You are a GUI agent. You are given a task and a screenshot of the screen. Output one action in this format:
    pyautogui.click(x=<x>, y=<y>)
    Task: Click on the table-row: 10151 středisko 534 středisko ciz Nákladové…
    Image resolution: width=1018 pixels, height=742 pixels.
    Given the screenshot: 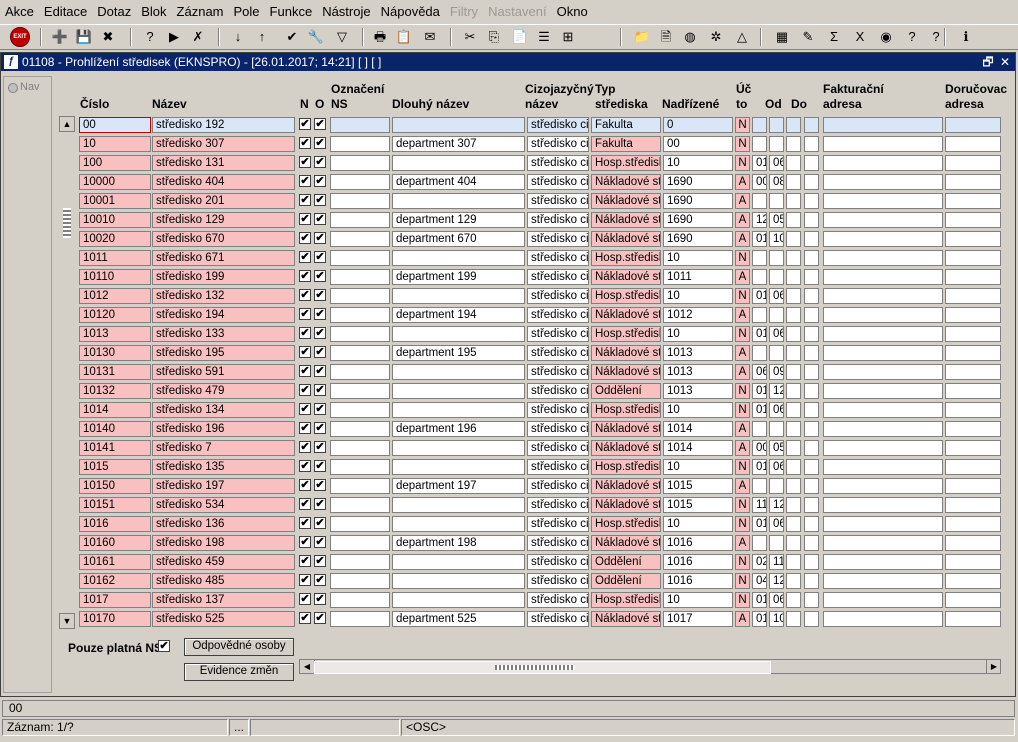 What is the action you would take?
    pyautogui.click(x=540, y=505)
    